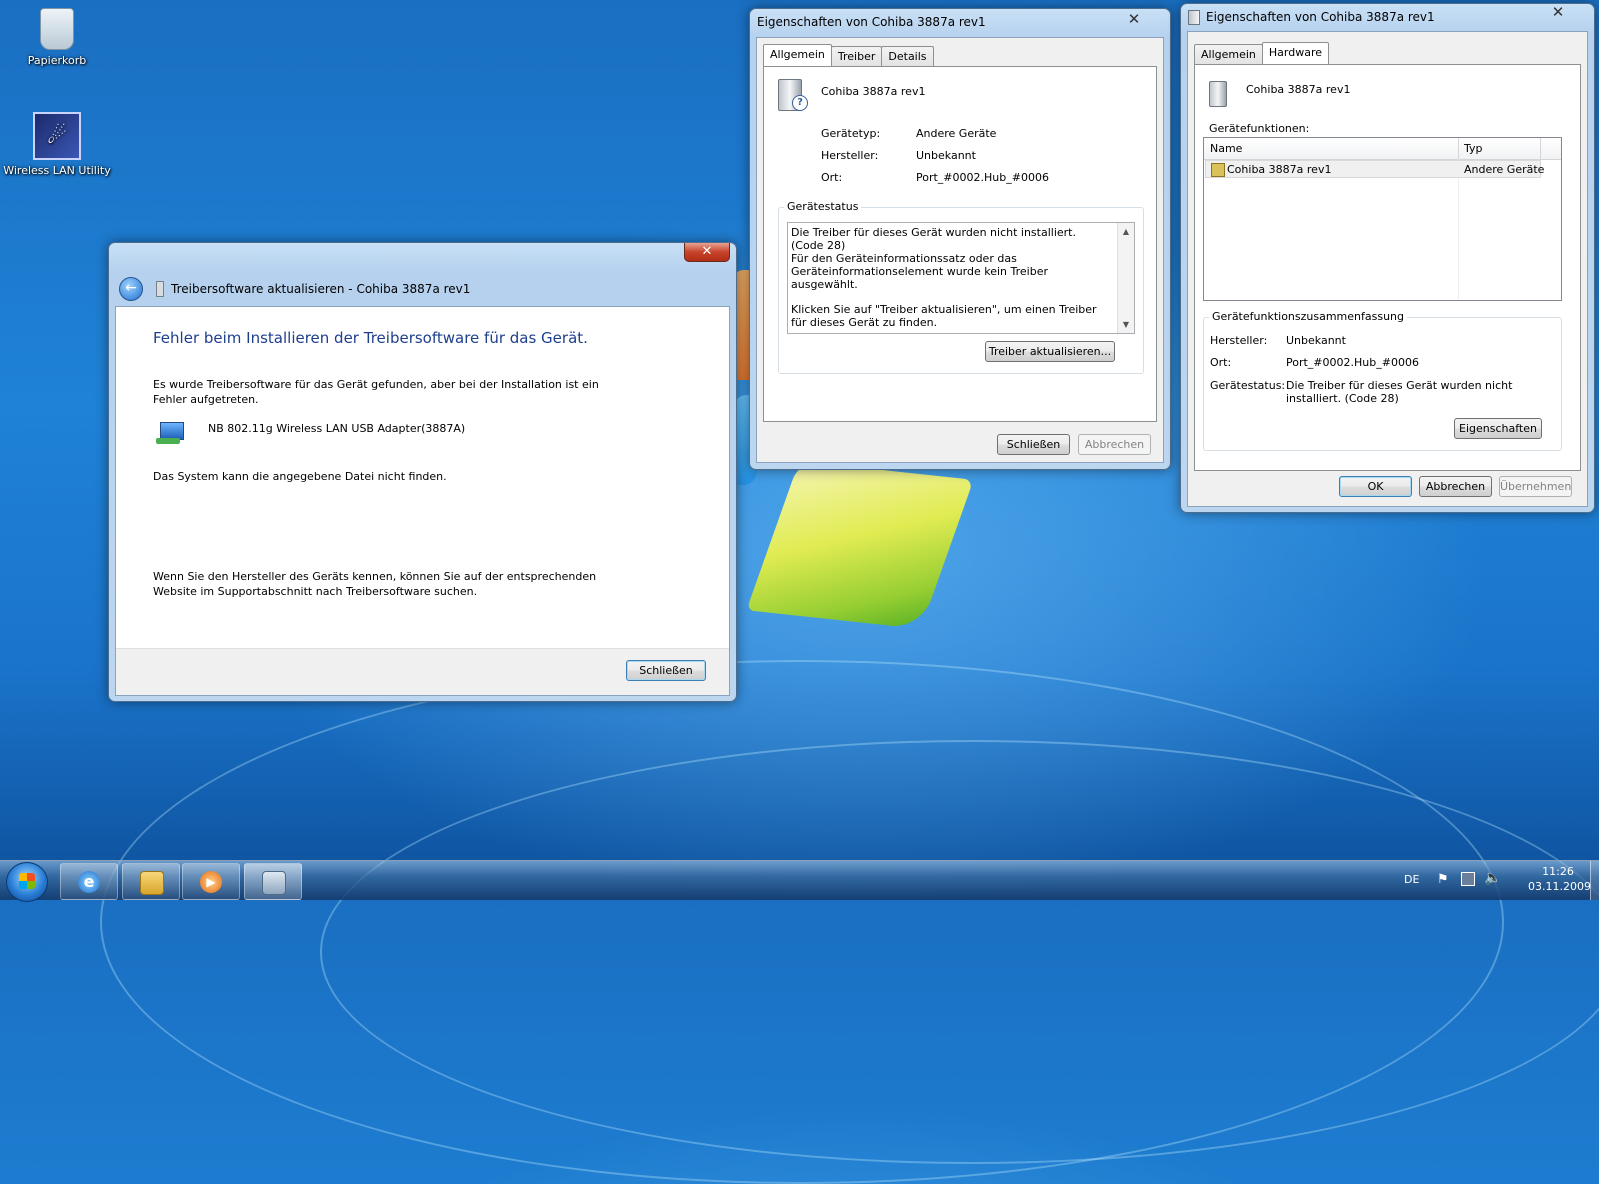 Image resolution: width=1599 pixels, height=1184 pixels. I want to click on action-center-flag-icon: ⚑, so click(1443, 879).